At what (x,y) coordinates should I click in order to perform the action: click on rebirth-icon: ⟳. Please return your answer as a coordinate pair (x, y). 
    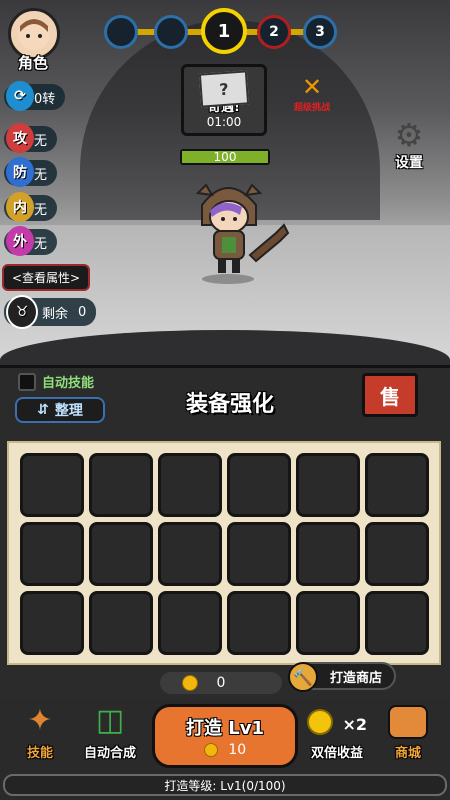
    Looking at the image, I should click on (20, 96).